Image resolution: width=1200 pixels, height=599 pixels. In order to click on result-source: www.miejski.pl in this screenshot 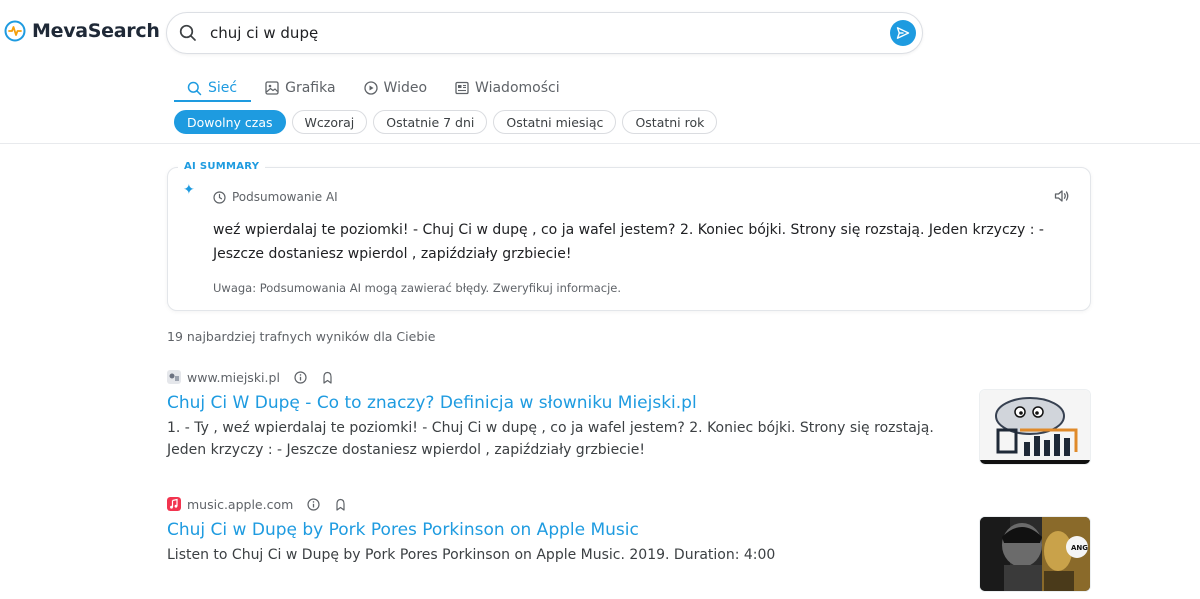, I will do `click(629, 377)`.